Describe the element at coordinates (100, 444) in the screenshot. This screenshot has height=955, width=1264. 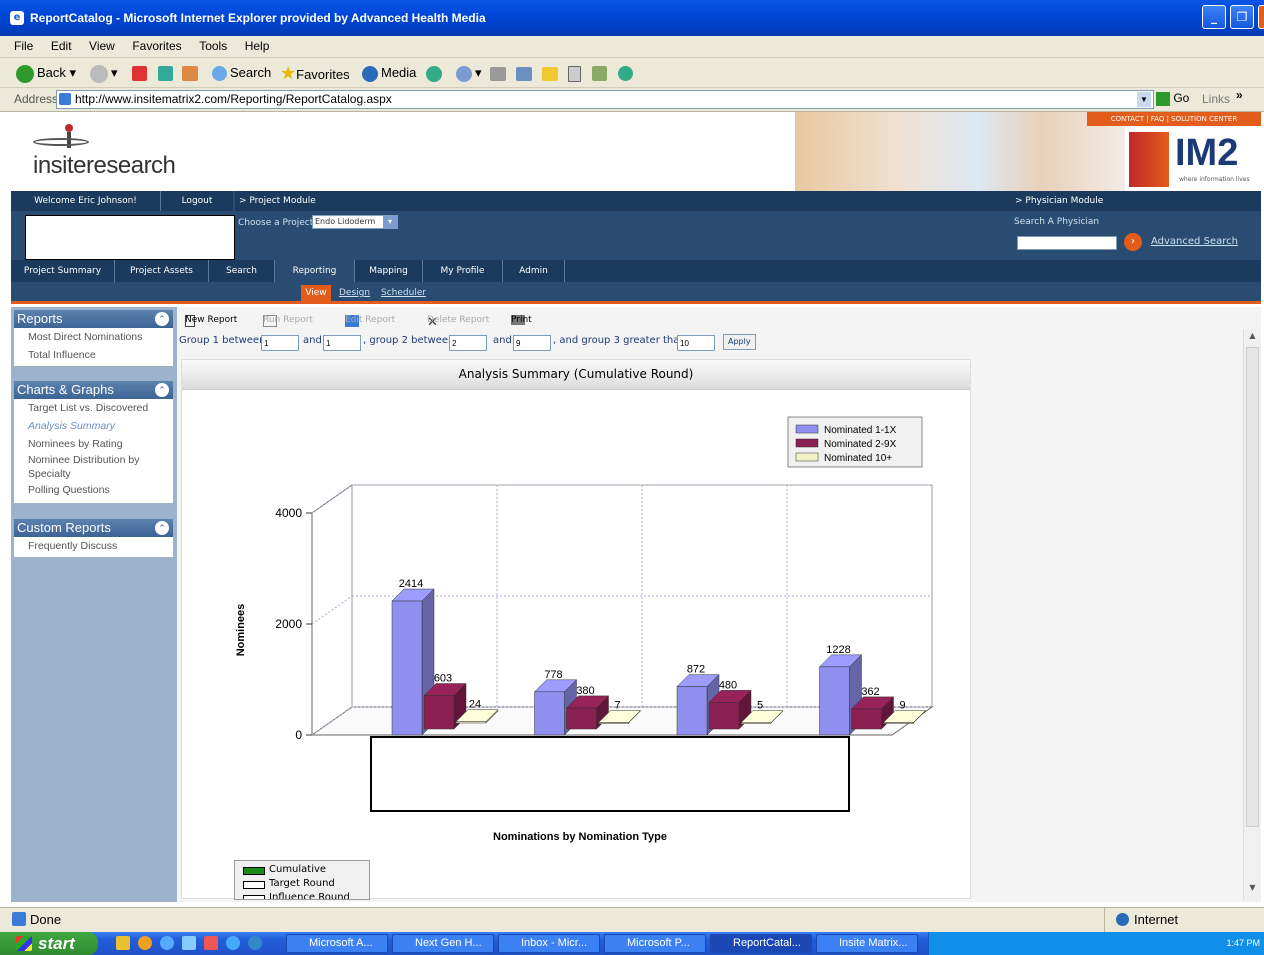
I see `sidebar-item-nominees-by-rating: Nominees by Rating` at that location.